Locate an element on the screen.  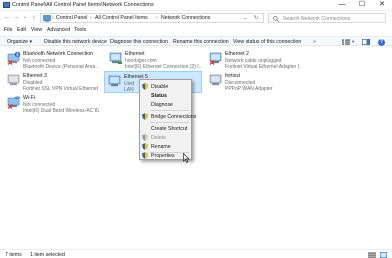
preview-pane-icon is located at coordinates (366, 42).